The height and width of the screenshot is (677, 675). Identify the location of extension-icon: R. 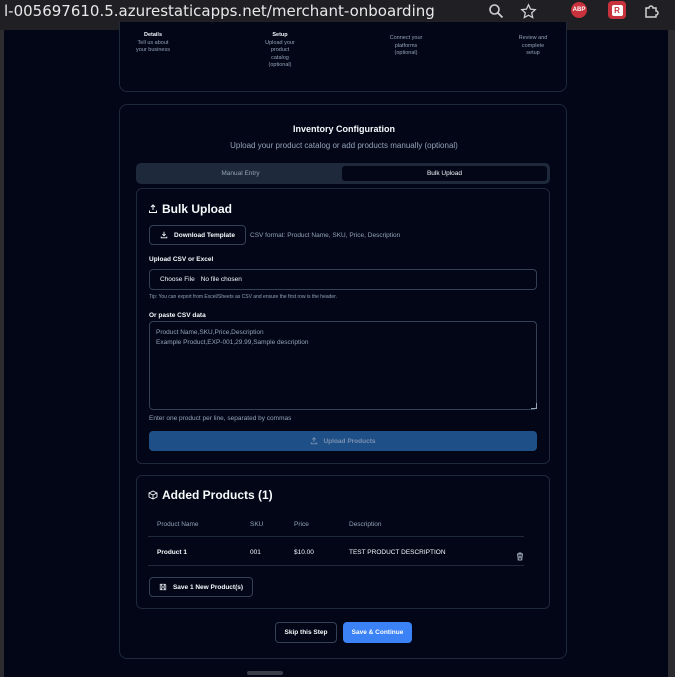
(617, 10).